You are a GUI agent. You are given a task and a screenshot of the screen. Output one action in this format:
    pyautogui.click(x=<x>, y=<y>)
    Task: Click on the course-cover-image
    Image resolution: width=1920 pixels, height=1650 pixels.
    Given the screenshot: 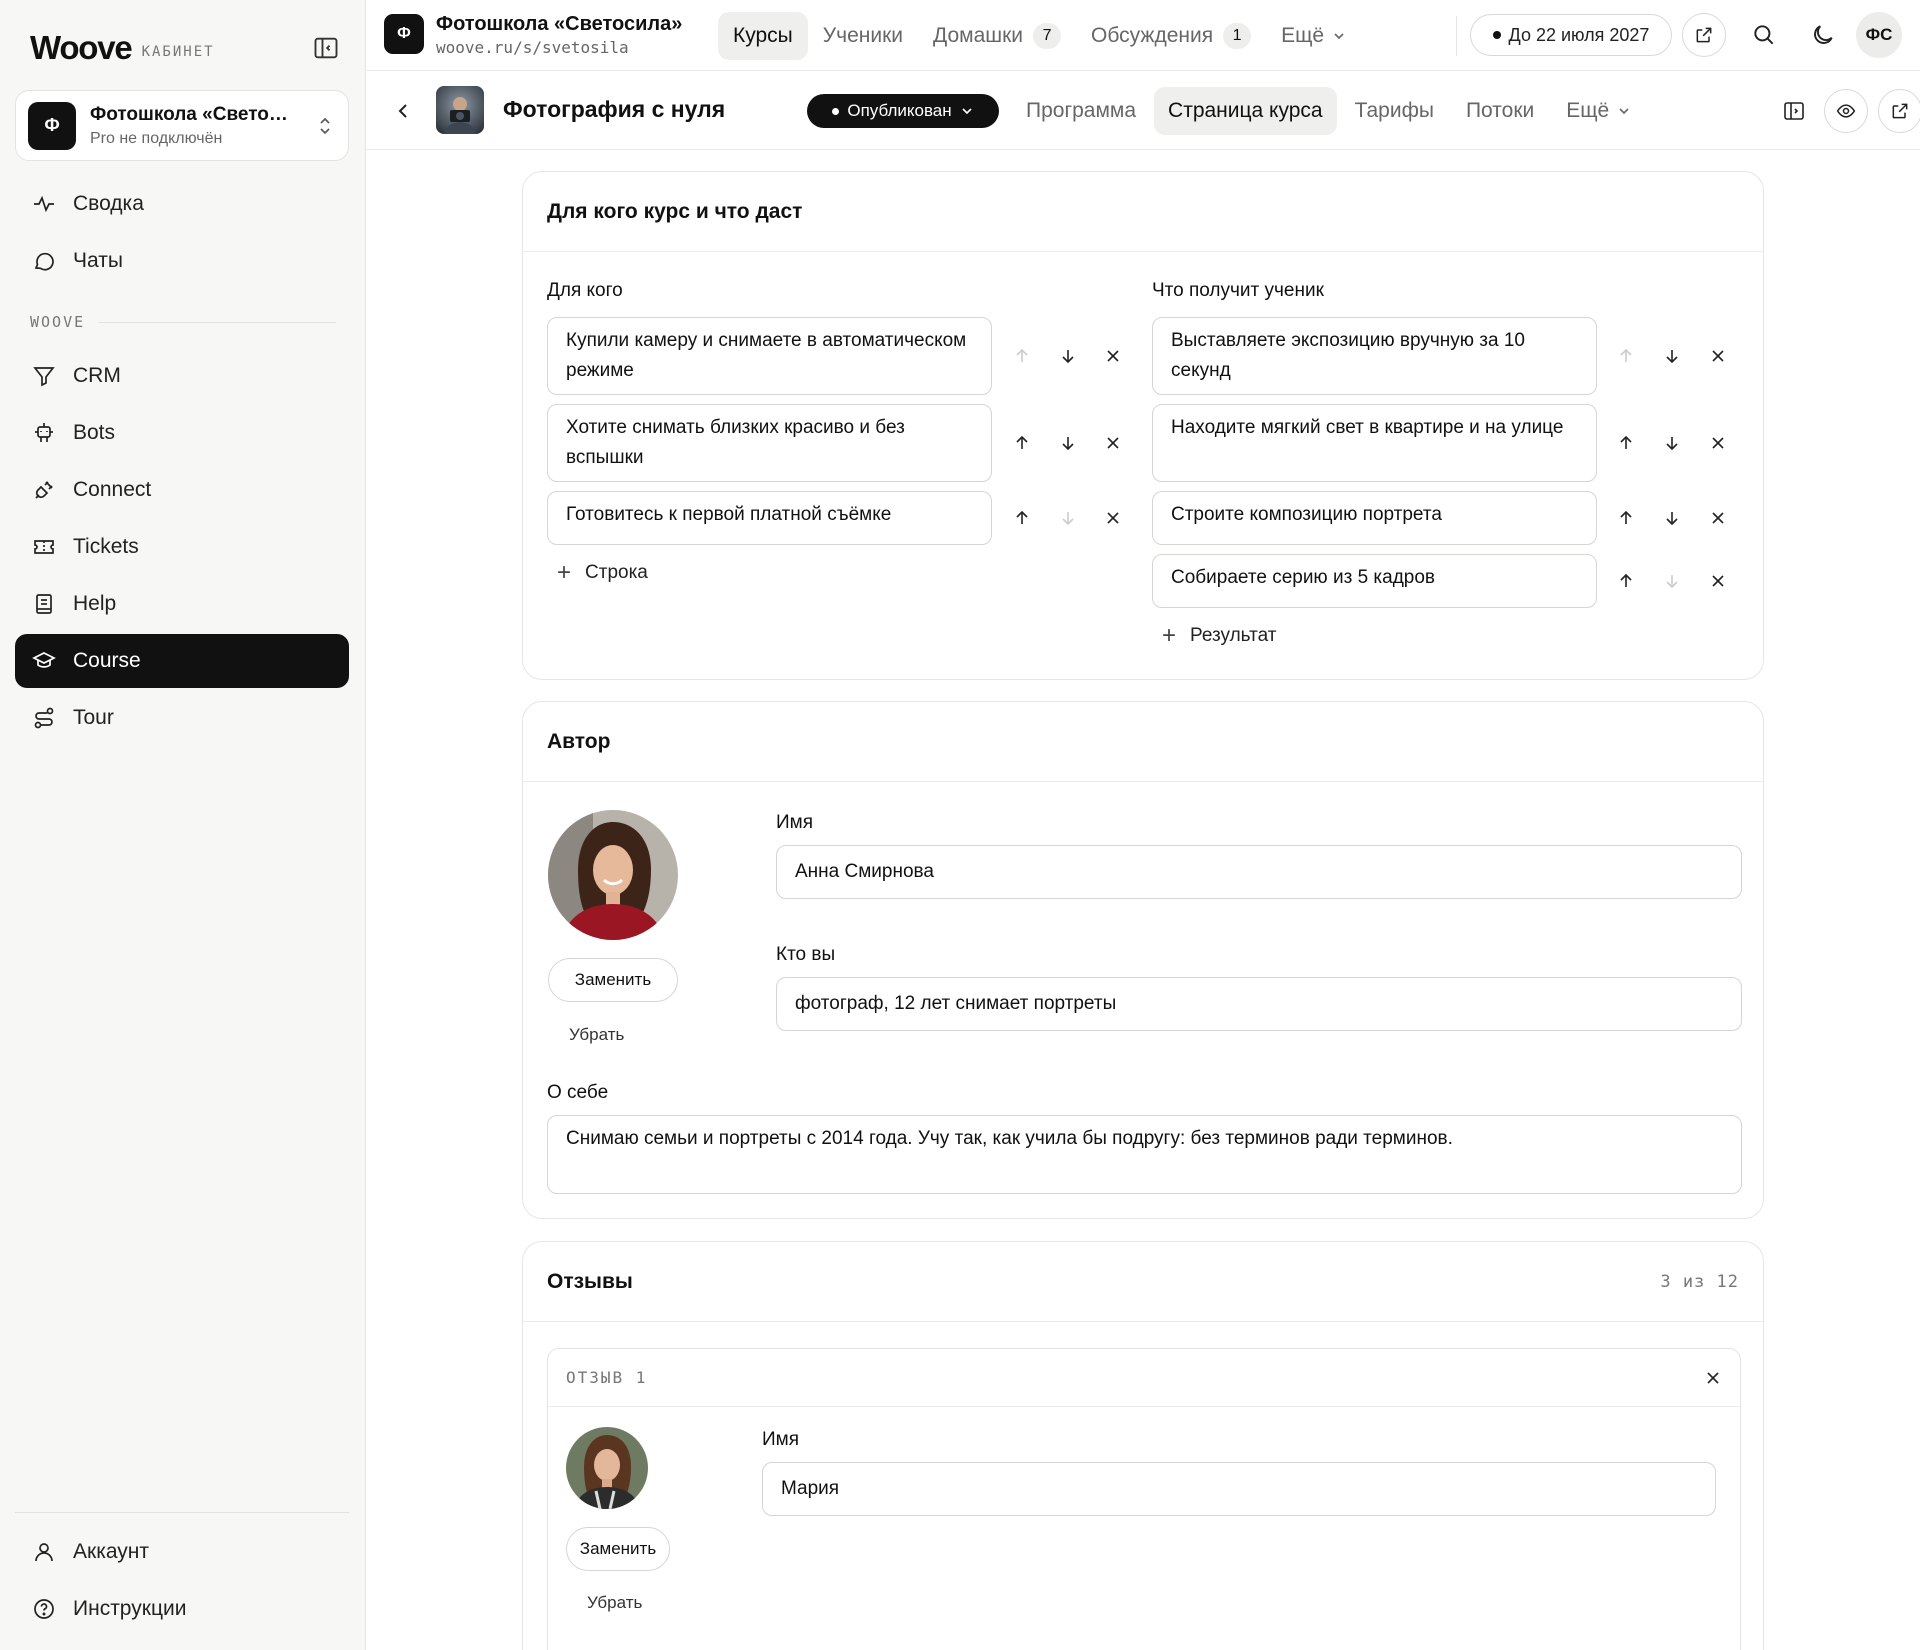 What is the action you would take?
    pyautogui.click(x=460, y=110)
    